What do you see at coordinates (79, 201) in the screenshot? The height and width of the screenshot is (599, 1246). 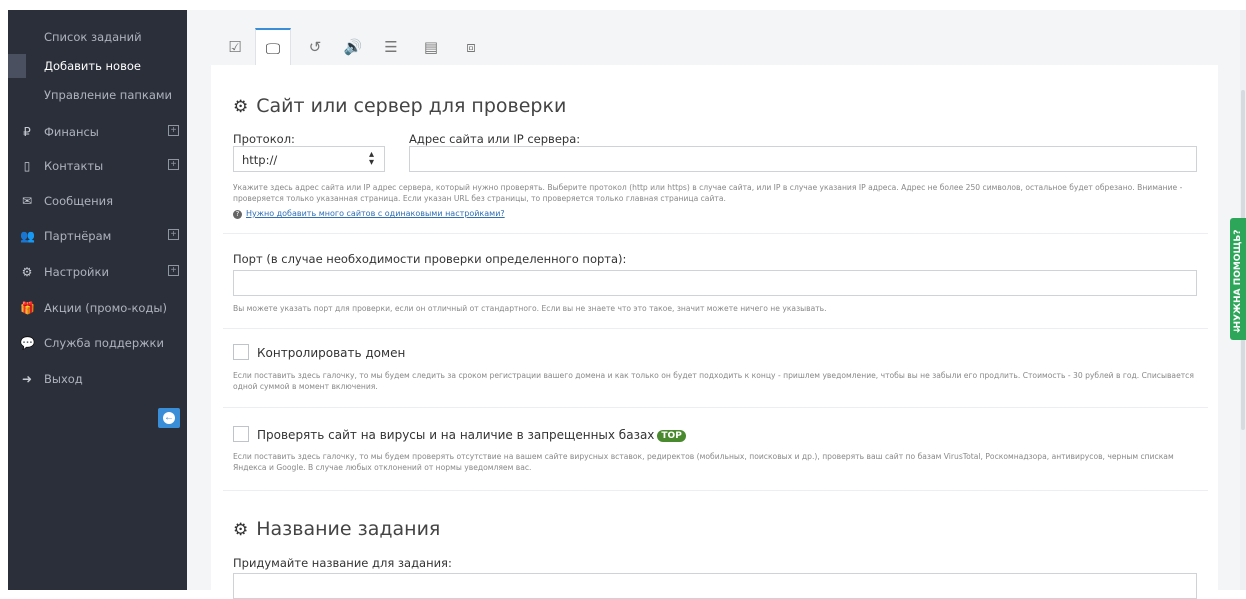 I see `sidebar-item-label: Сообщения` at bounding box center [79, 201].